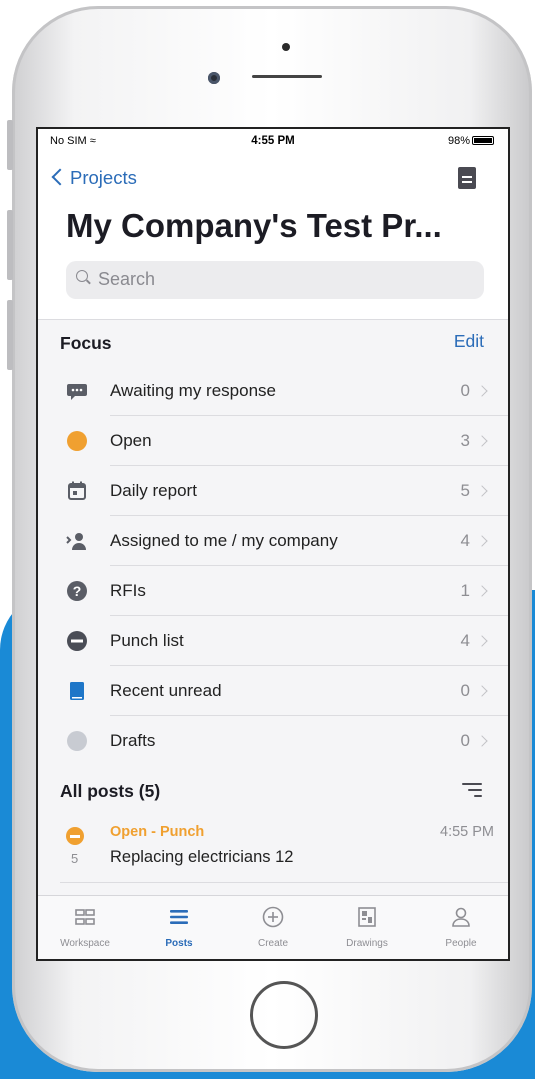  Describe the element at coordinates (110, 791) in the screenshot. I see `all-posts-heading: All posts (5)` at that location.